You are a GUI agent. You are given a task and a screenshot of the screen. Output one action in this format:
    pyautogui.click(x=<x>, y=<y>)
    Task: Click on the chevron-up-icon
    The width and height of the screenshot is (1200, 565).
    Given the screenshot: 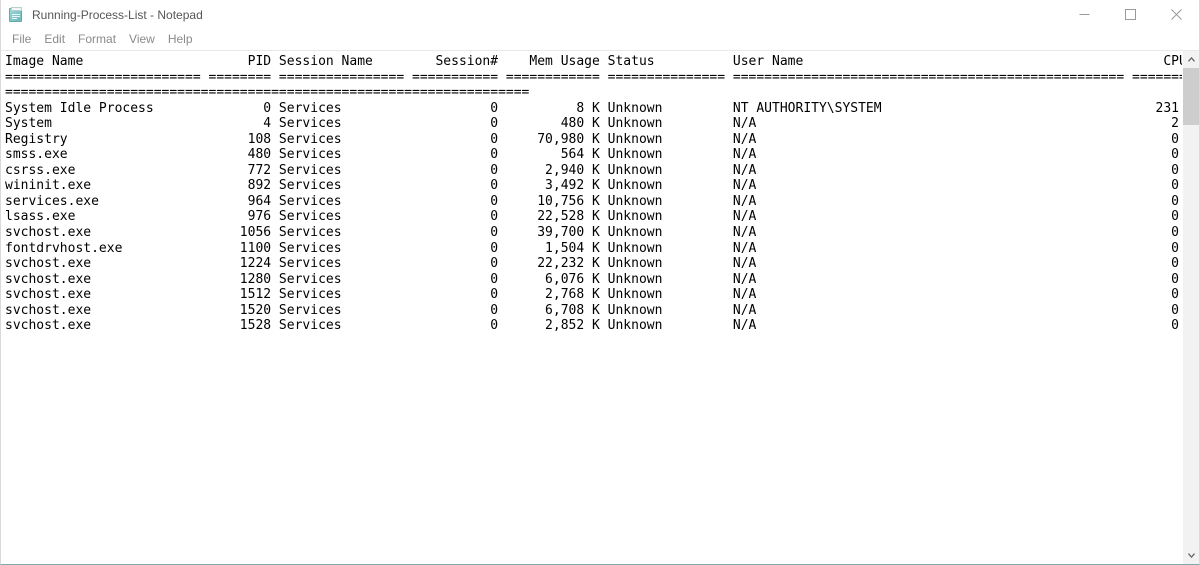 What is the action you would take?
    pyautogui.click(x=1191, y=59)
    